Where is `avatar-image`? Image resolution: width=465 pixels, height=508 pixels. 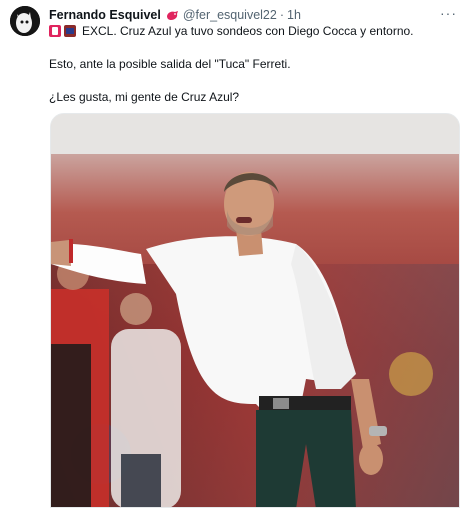
avatar-image is located at coordinates (25, 21).